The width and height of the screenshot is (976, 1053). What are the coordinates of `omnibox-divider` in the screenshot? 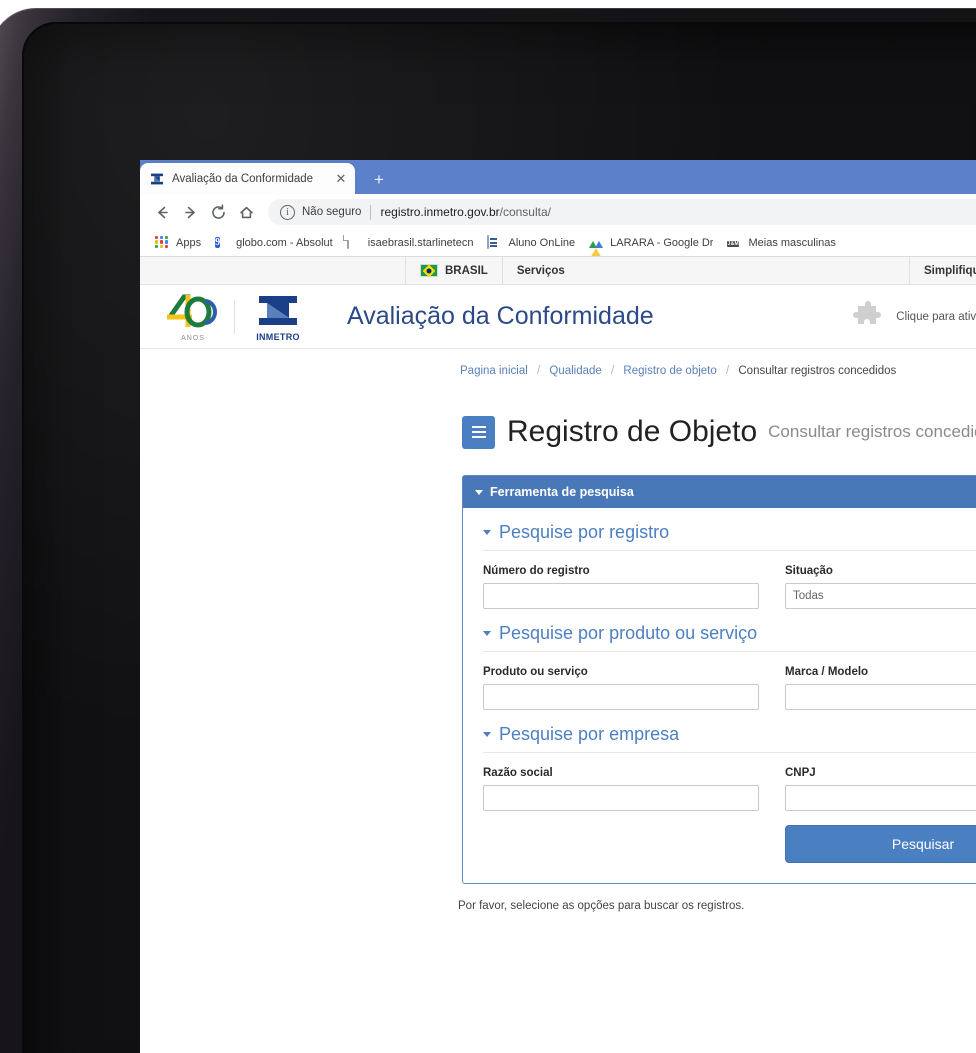 It's located at (371, 212).